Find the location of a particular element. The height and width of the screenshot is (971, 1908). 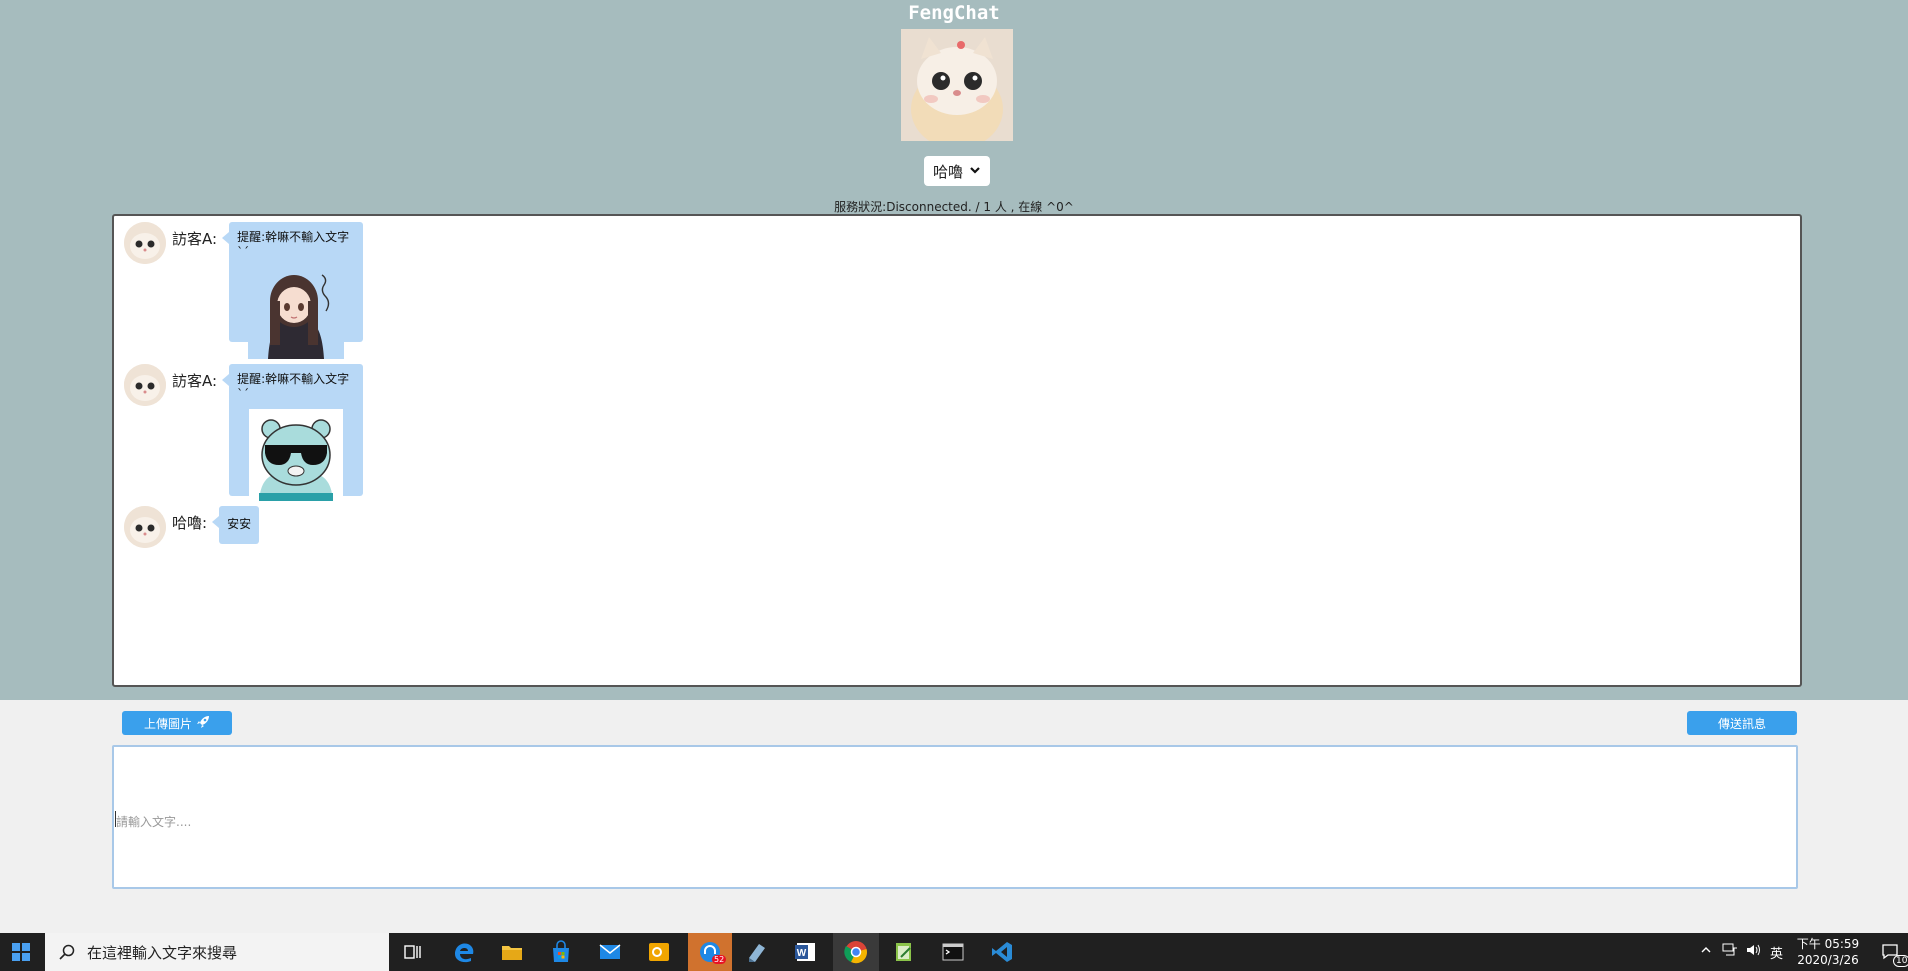

bear-sticker-image is located at coordinates (296, 455).